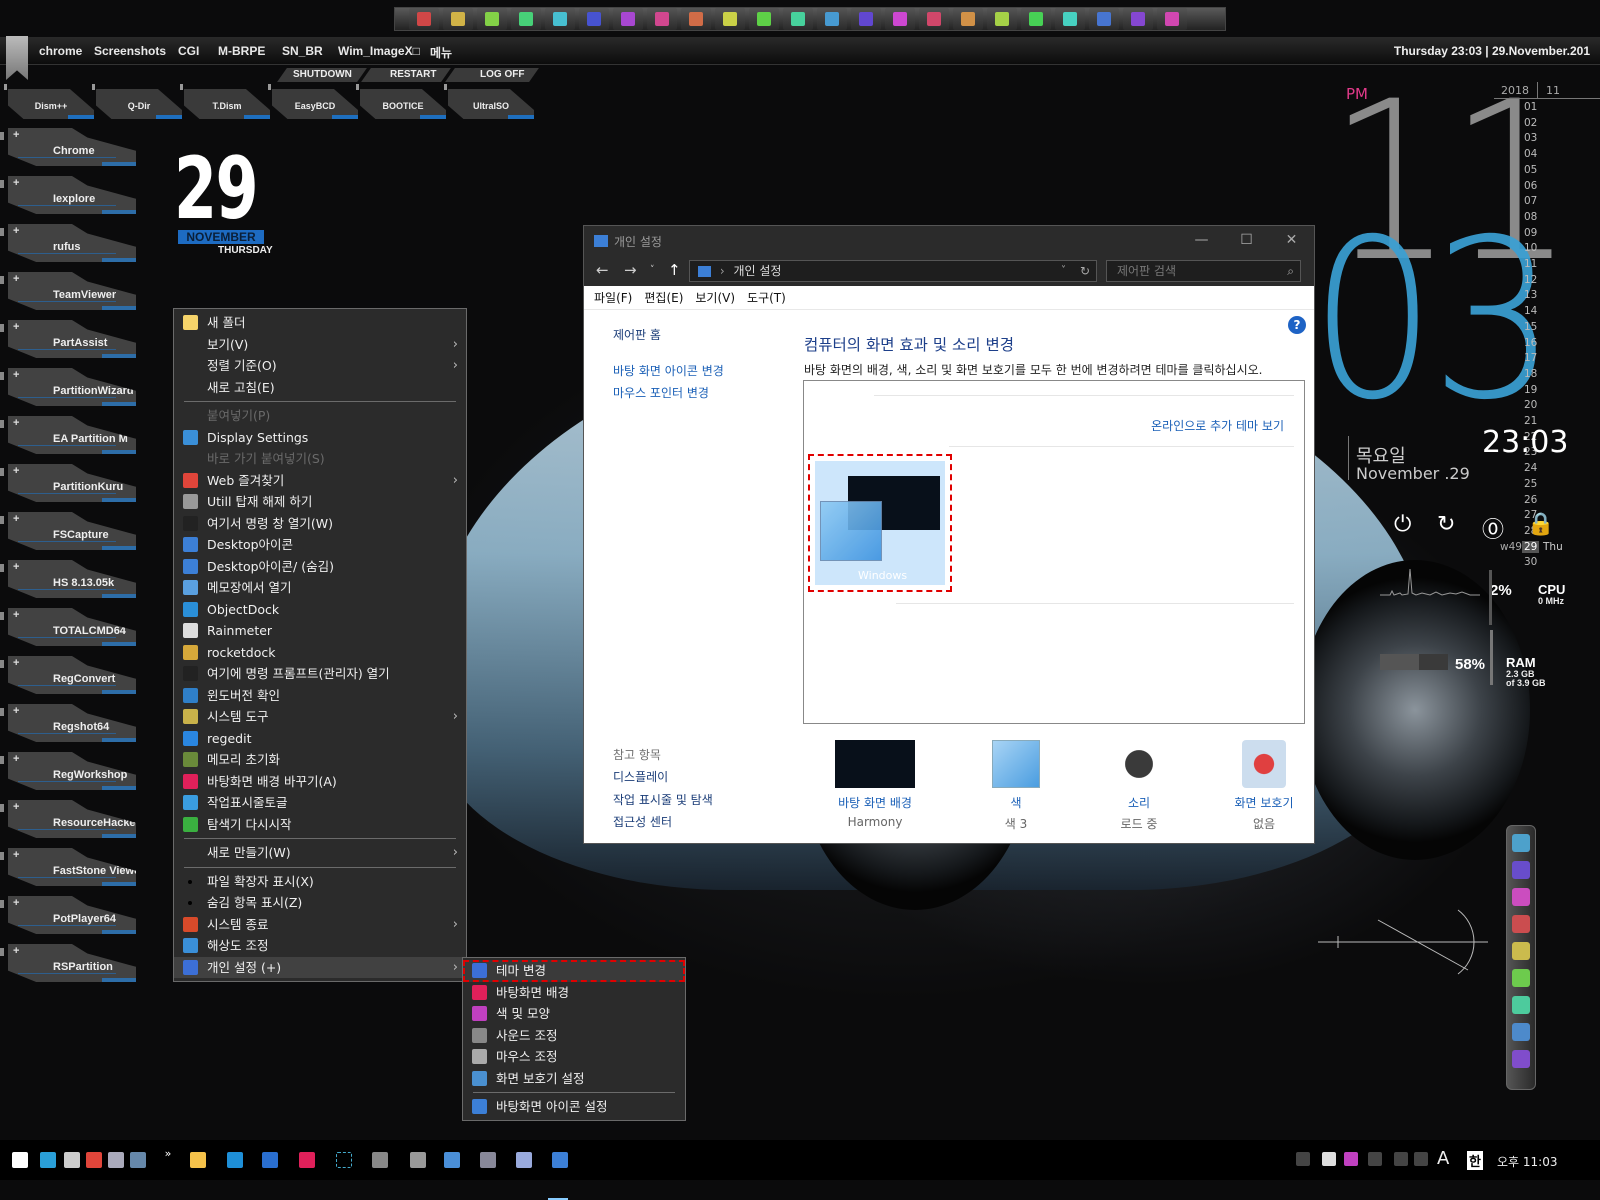 Image resolution: width=1600 pixels, height=1200 pixels. Describe the element at coordinates (1530, 343) in the screenshot. I see `calendar-day: 16` at that location.